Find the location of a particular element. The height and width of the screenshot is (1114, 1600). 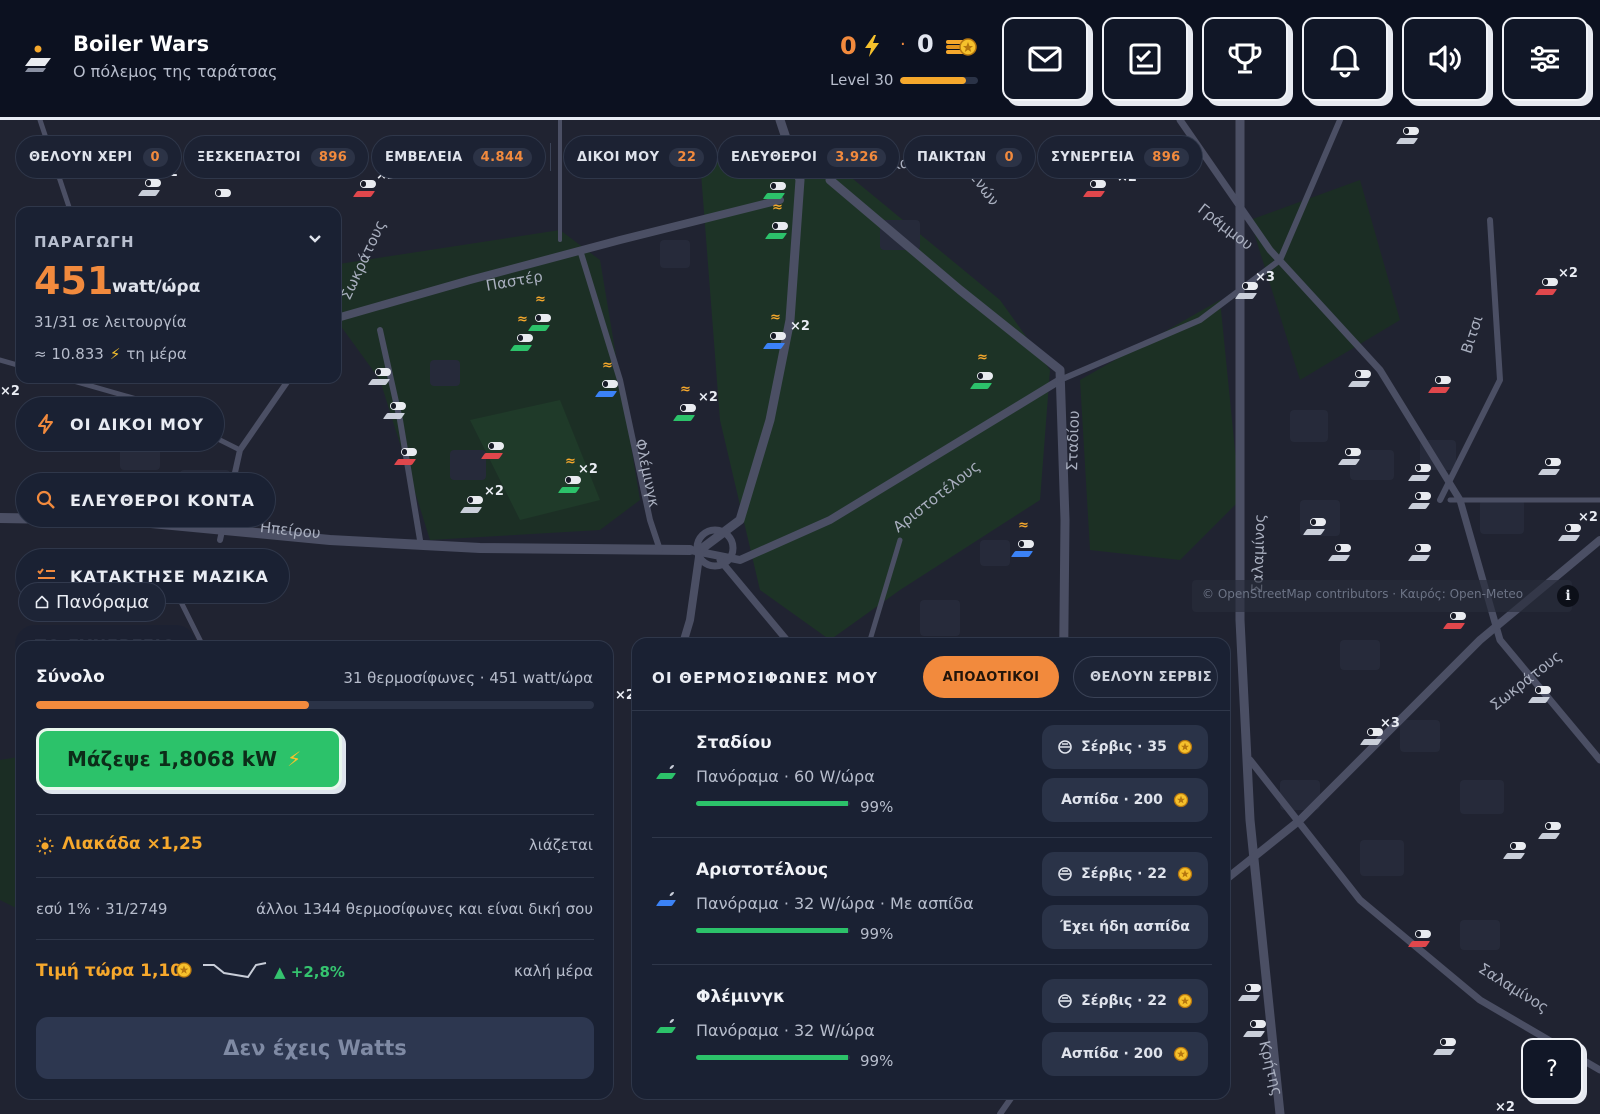

filter-uncovered: ΞΕΣΚΕΠΑΣΤΟΙ 896 is located at coordinates (276, 157).